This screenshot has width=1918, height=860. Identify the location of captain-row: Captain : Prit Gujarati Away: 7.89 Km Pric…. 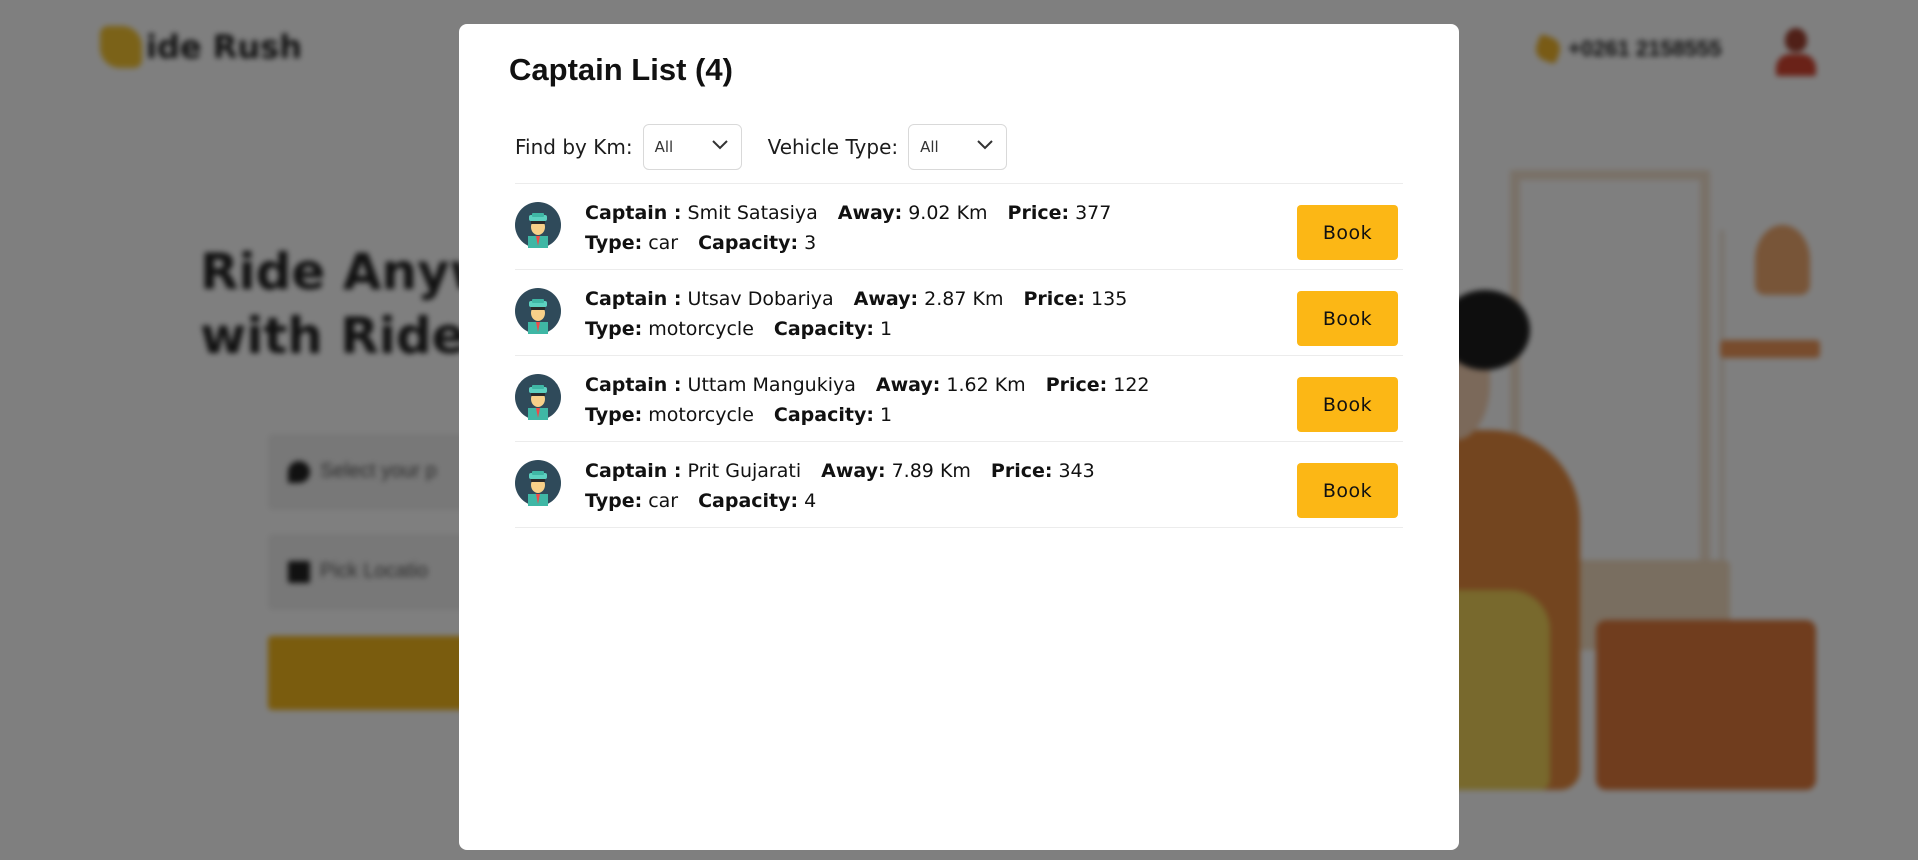
(959, 485).